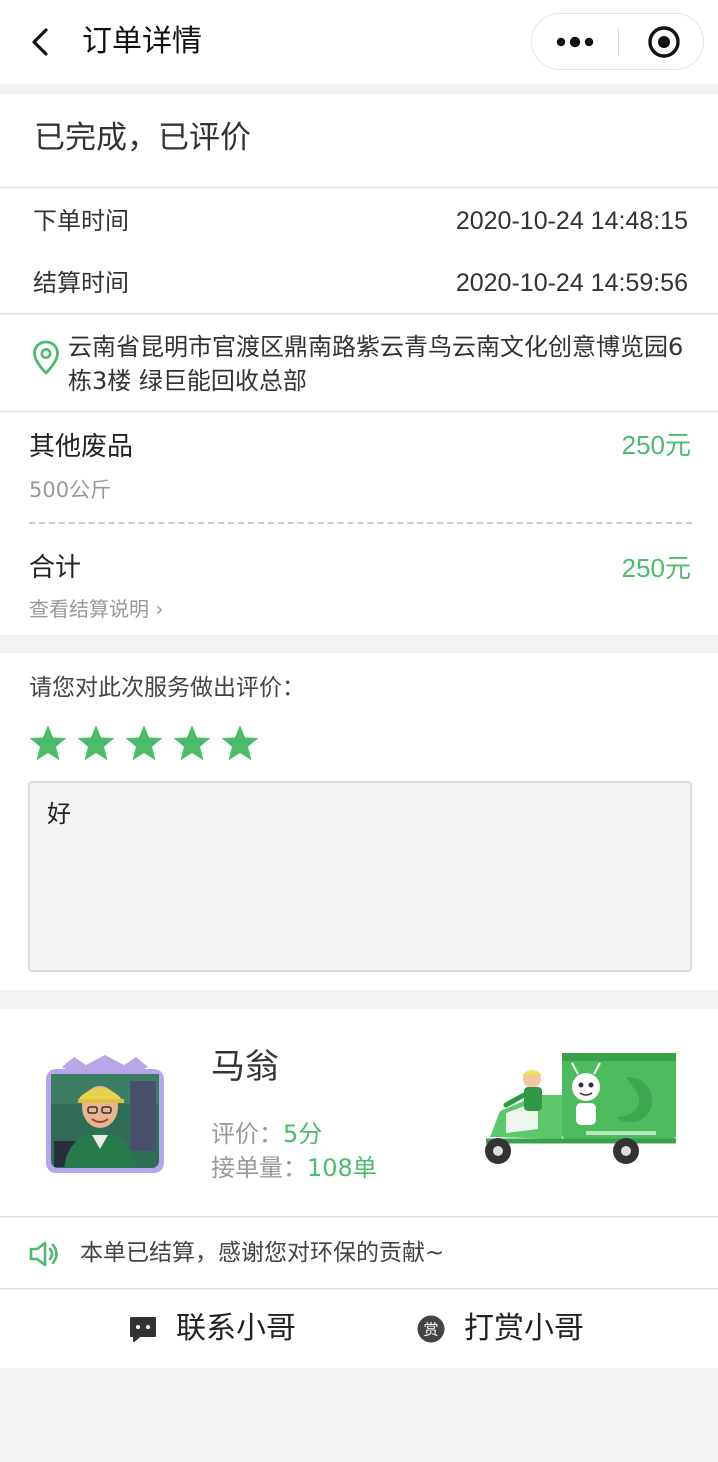 This screenshot has height=1462, width=718. I want to click on settle-time-row: 结算时间 2020-10-24 14:59:56, so click(359, 283).